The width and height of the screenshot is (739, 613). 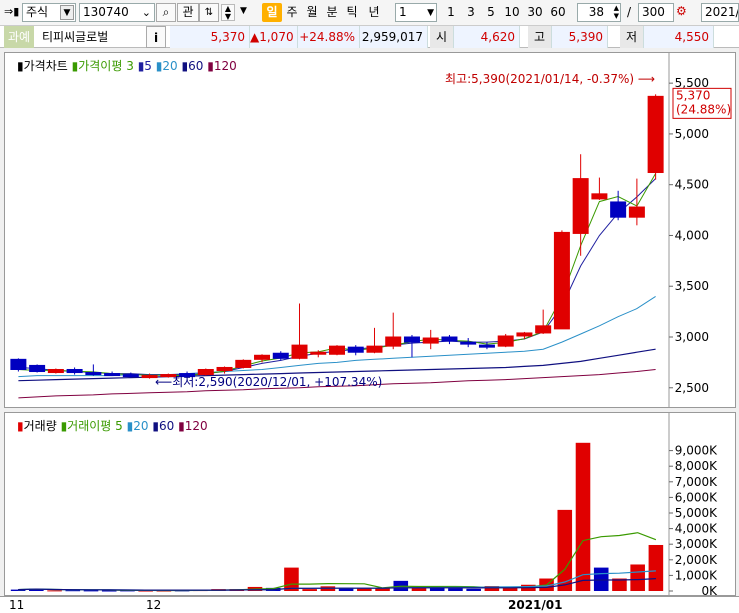 I want to click on price-change-pct: +24.88%, so click(x=329, y=37).